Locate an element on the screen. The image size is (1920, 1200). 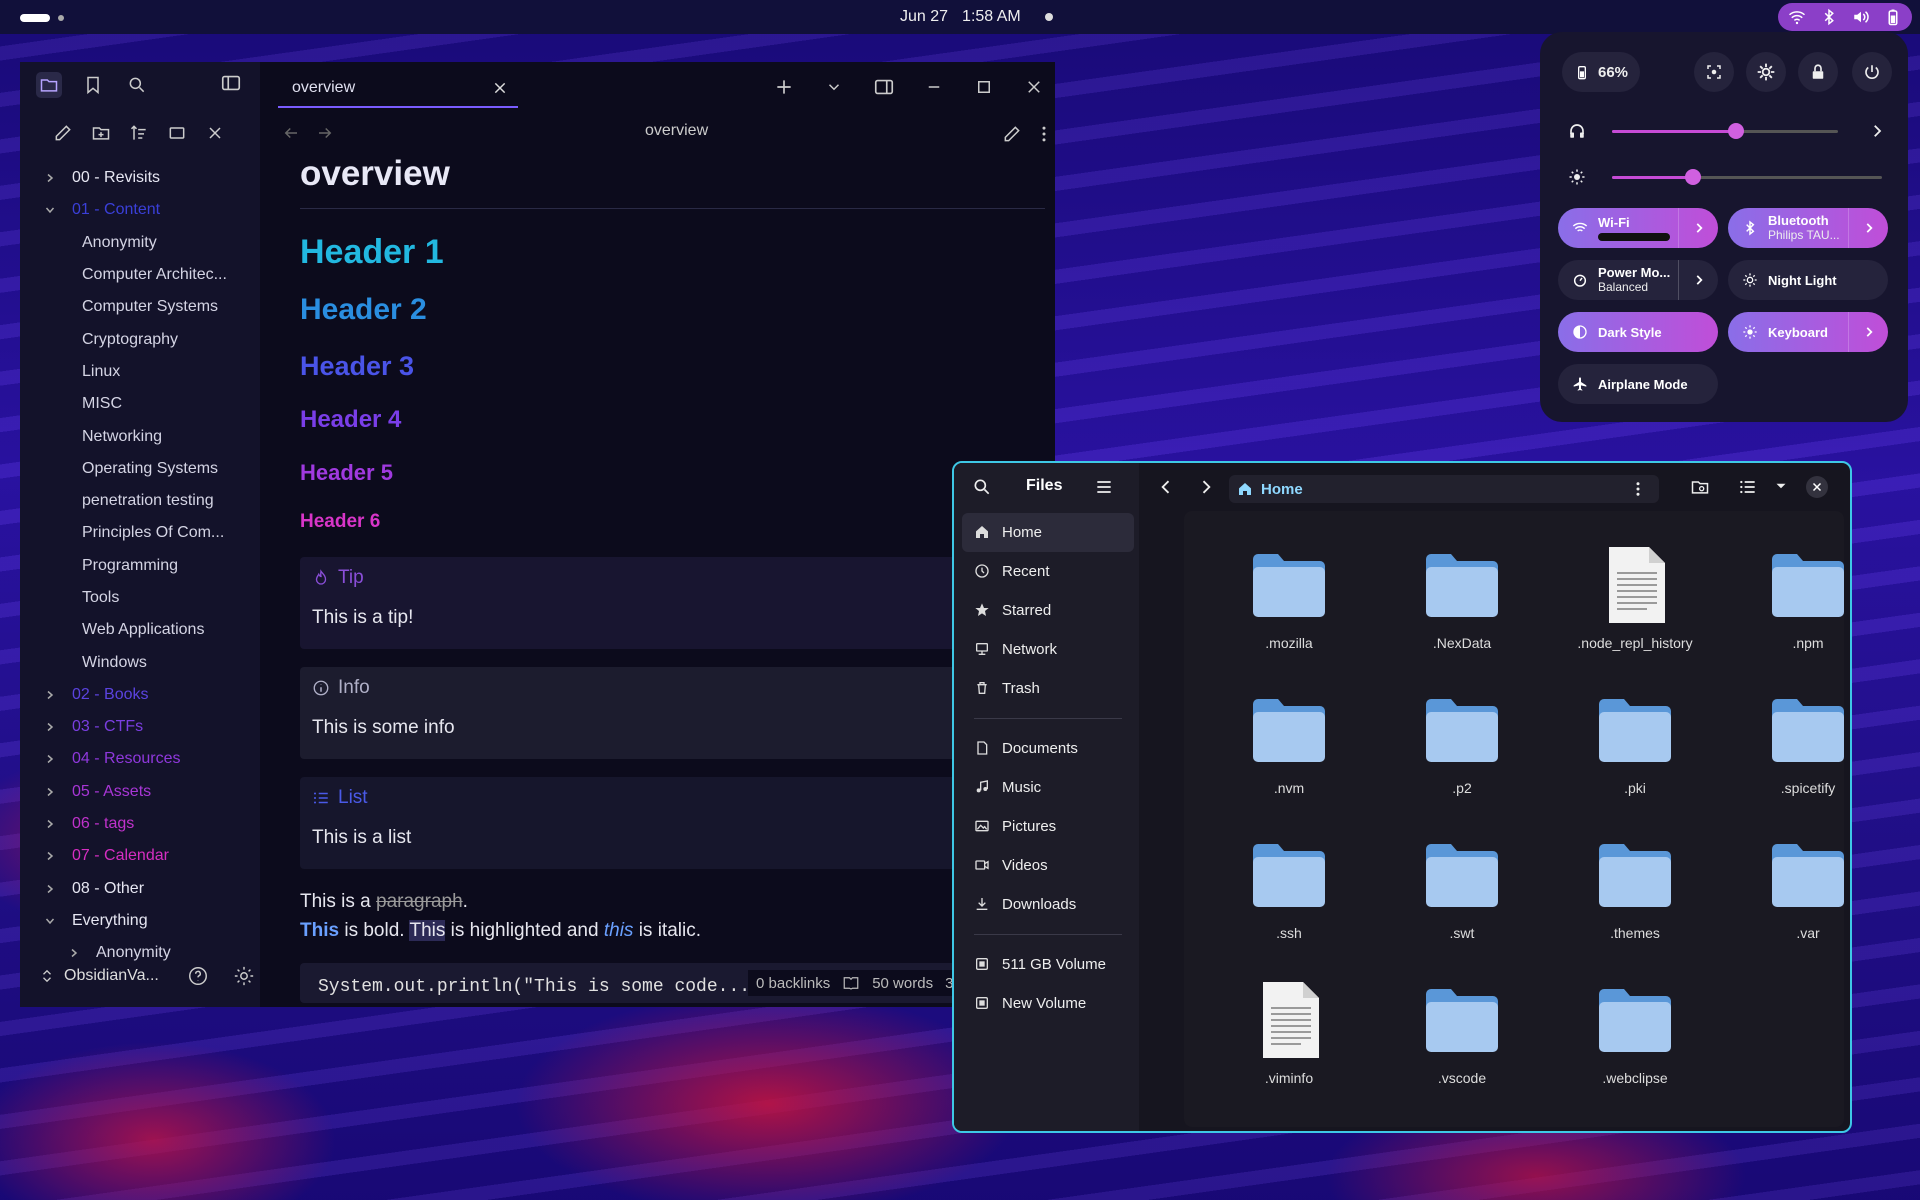
new-tab-icon is located at coordinates (784, 87).